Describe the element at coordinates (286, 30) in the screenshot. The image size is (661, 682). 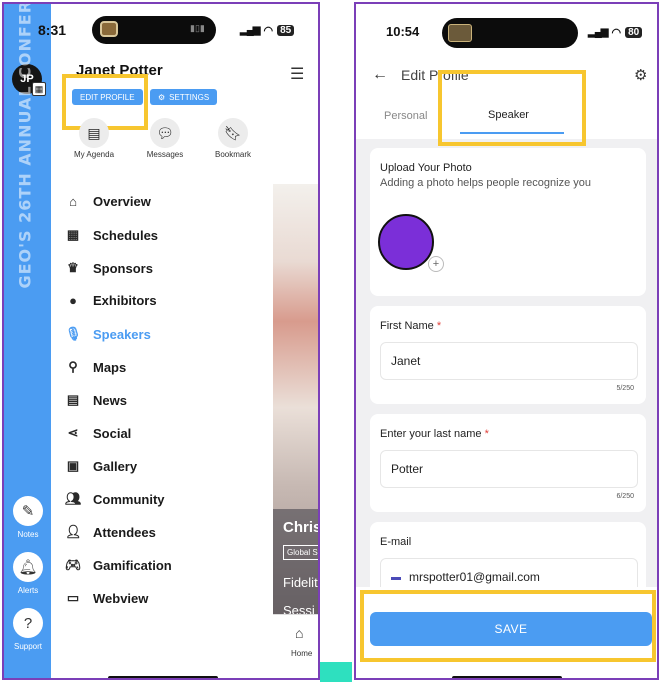
I see `battery-icon: 85` at that location.